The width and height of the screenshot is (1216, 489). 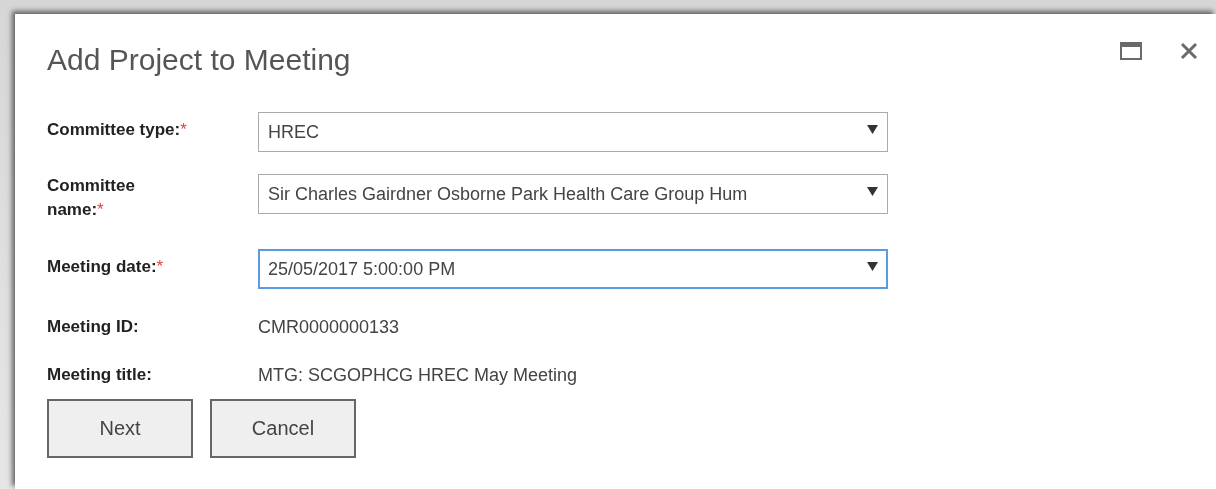 I want to click on cancel-button: Cancel, so click(x=283, y=428).